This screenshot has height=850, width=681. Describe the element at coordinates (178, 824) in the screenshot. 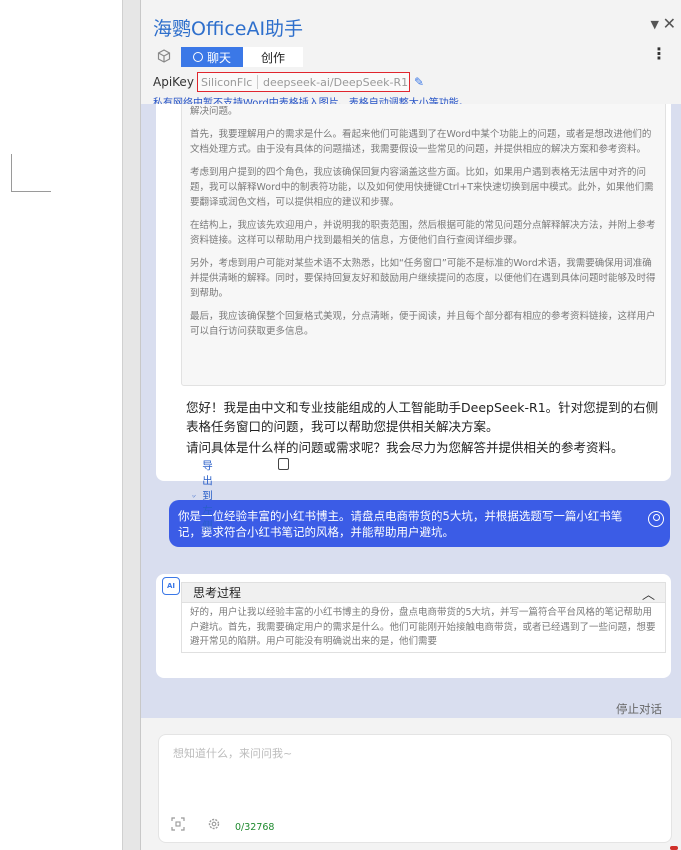

I see `screenshot-icon` at that location.